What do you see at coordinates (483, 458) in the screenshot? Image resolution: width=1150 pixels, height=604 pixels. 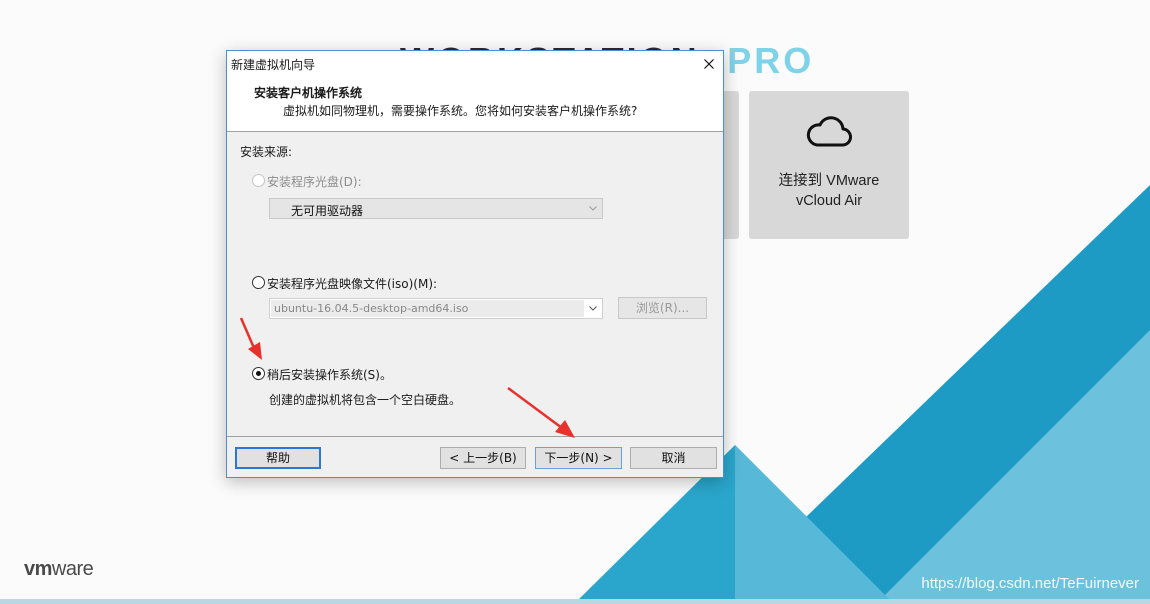 I see `back-button: < 上一步(B)` at bounding box center [483, 458].